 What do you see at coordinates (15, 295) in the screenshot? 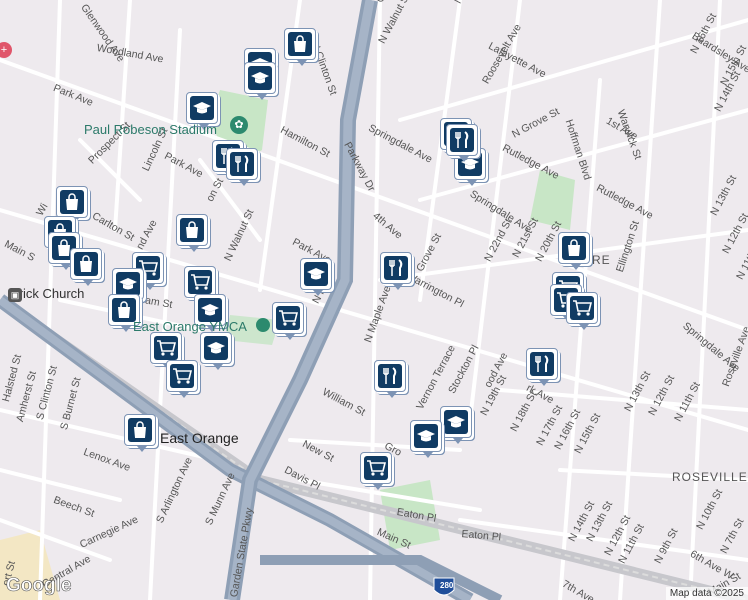
I see `train-station-icon: ▣` at bounding box center [15, 295].